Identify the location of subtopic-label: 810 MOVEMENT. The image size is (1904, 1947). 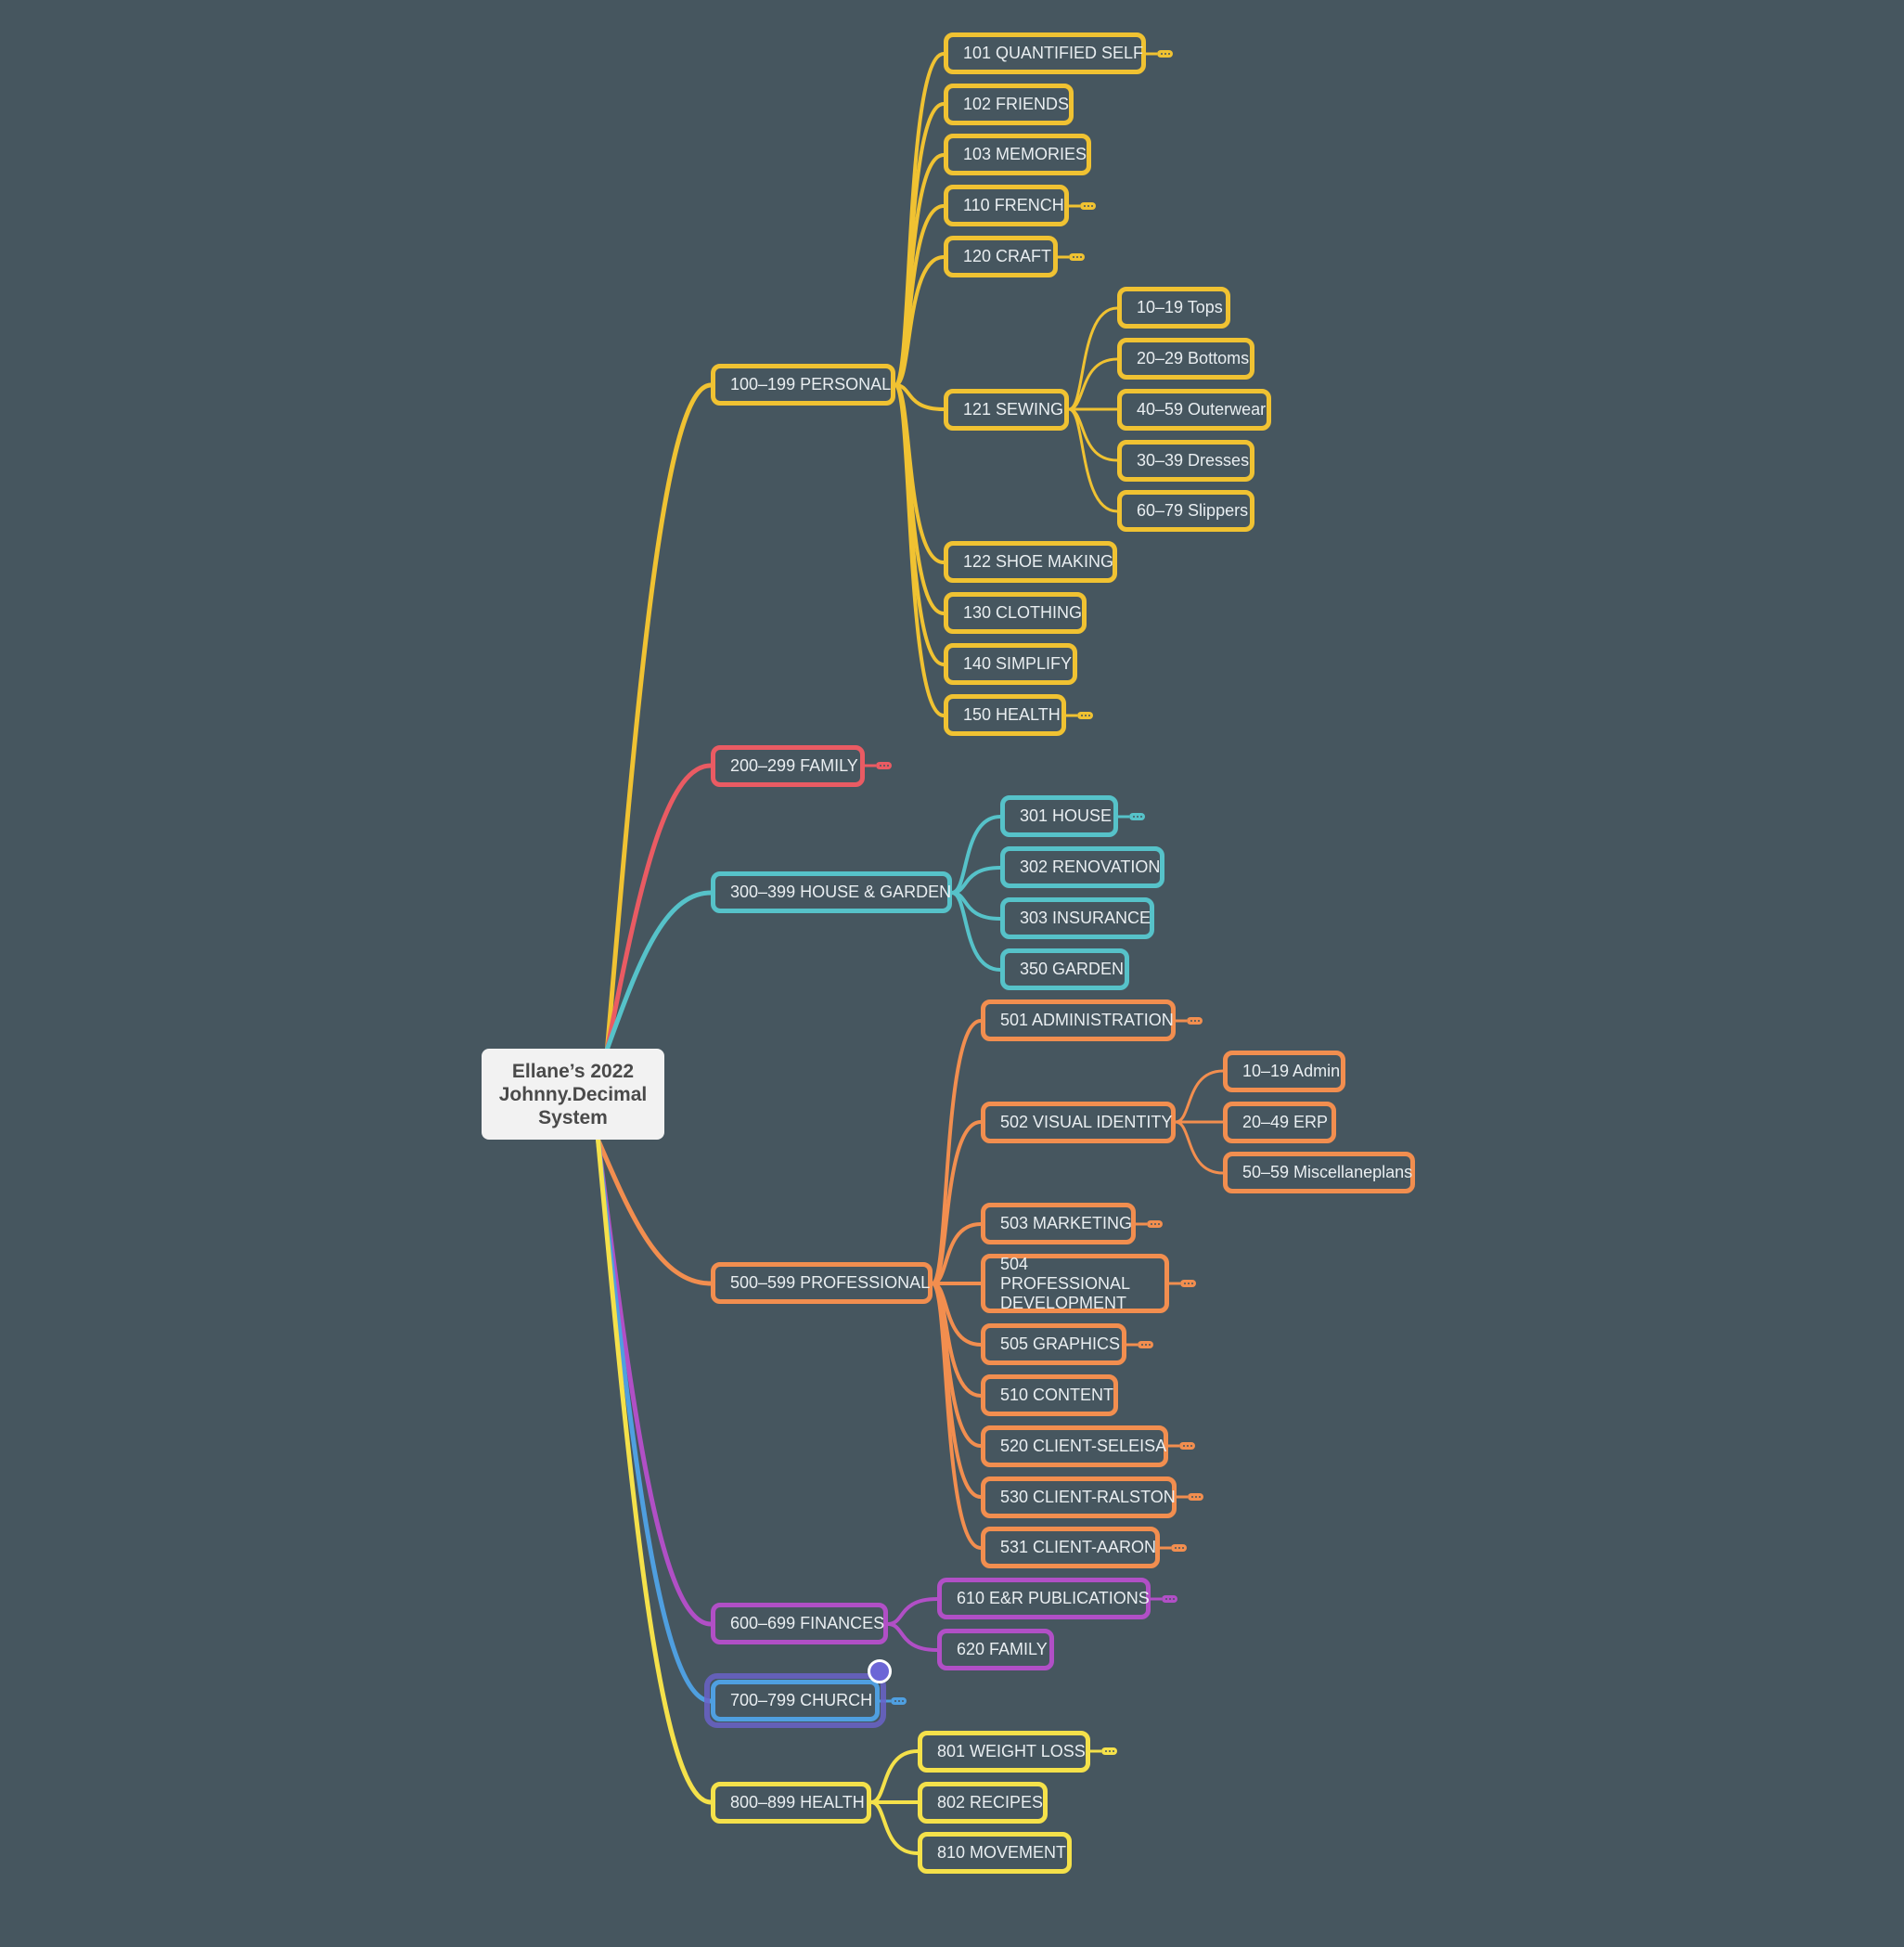
(1002, 1852).